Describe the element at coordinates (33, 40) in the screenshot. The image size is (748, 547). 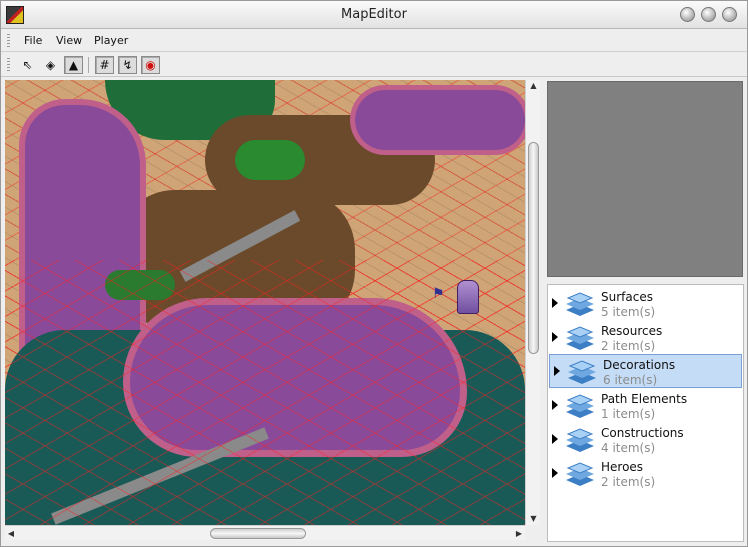
I see `menu-file: File` at that location.